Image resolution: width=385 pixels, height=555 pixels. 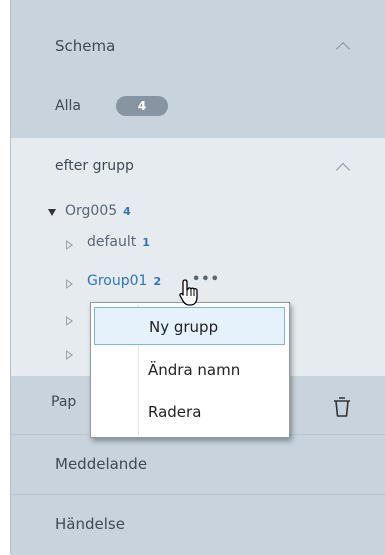 What do you see at coordinates (91, 211) in the screenshot?
I see `tree-item-label: Org005` at bounding box center [91, 211].